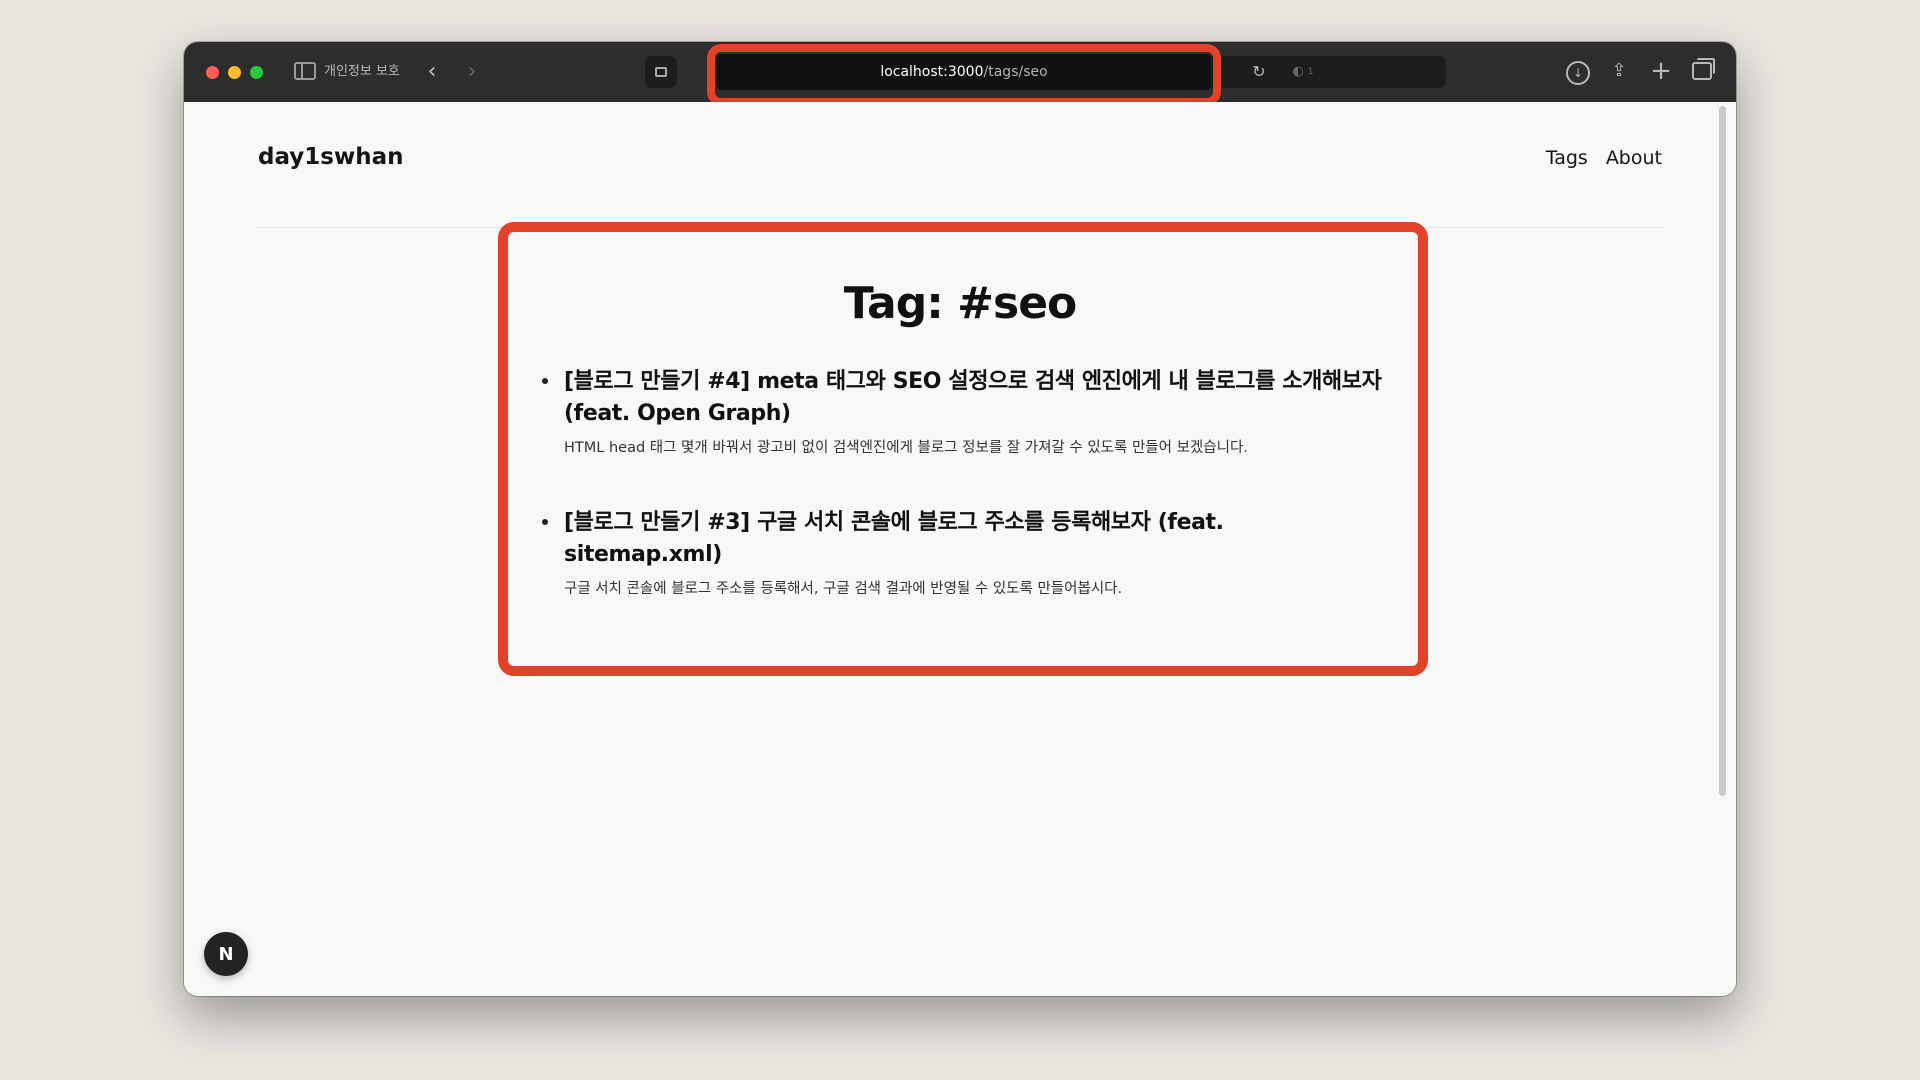  Describe the element at coordinates (960, 165) in the screenshot. I see `site-header: day1swhan Tags About` at that location.